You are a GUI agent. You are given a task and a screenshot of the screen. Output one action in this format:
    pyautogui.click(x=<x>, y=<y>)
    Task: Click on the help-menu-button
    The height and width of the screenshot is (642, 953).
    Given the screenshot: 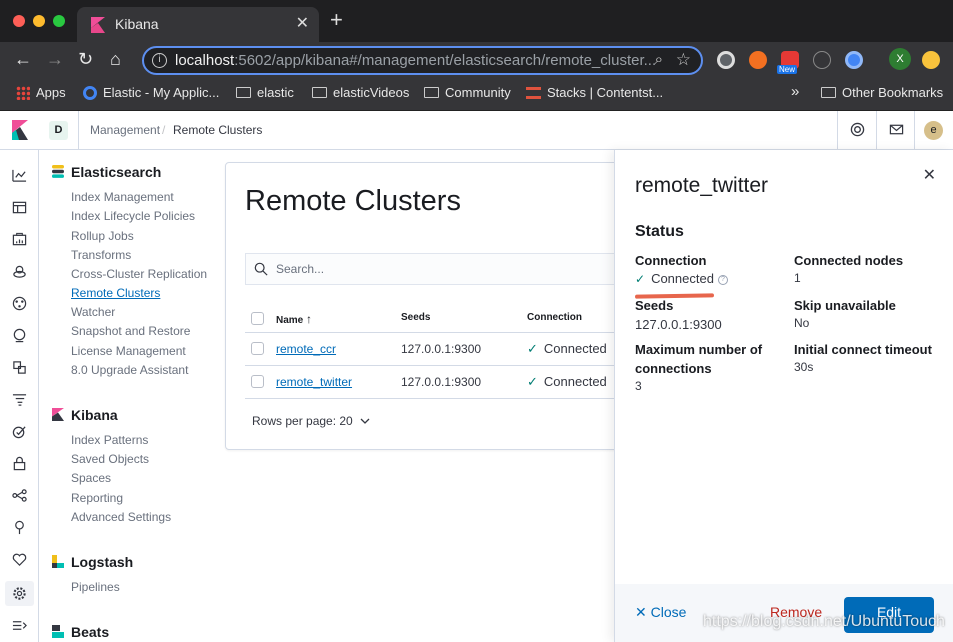 What is the action you would take?
    pyautogui.click(x=856, y=130)
    